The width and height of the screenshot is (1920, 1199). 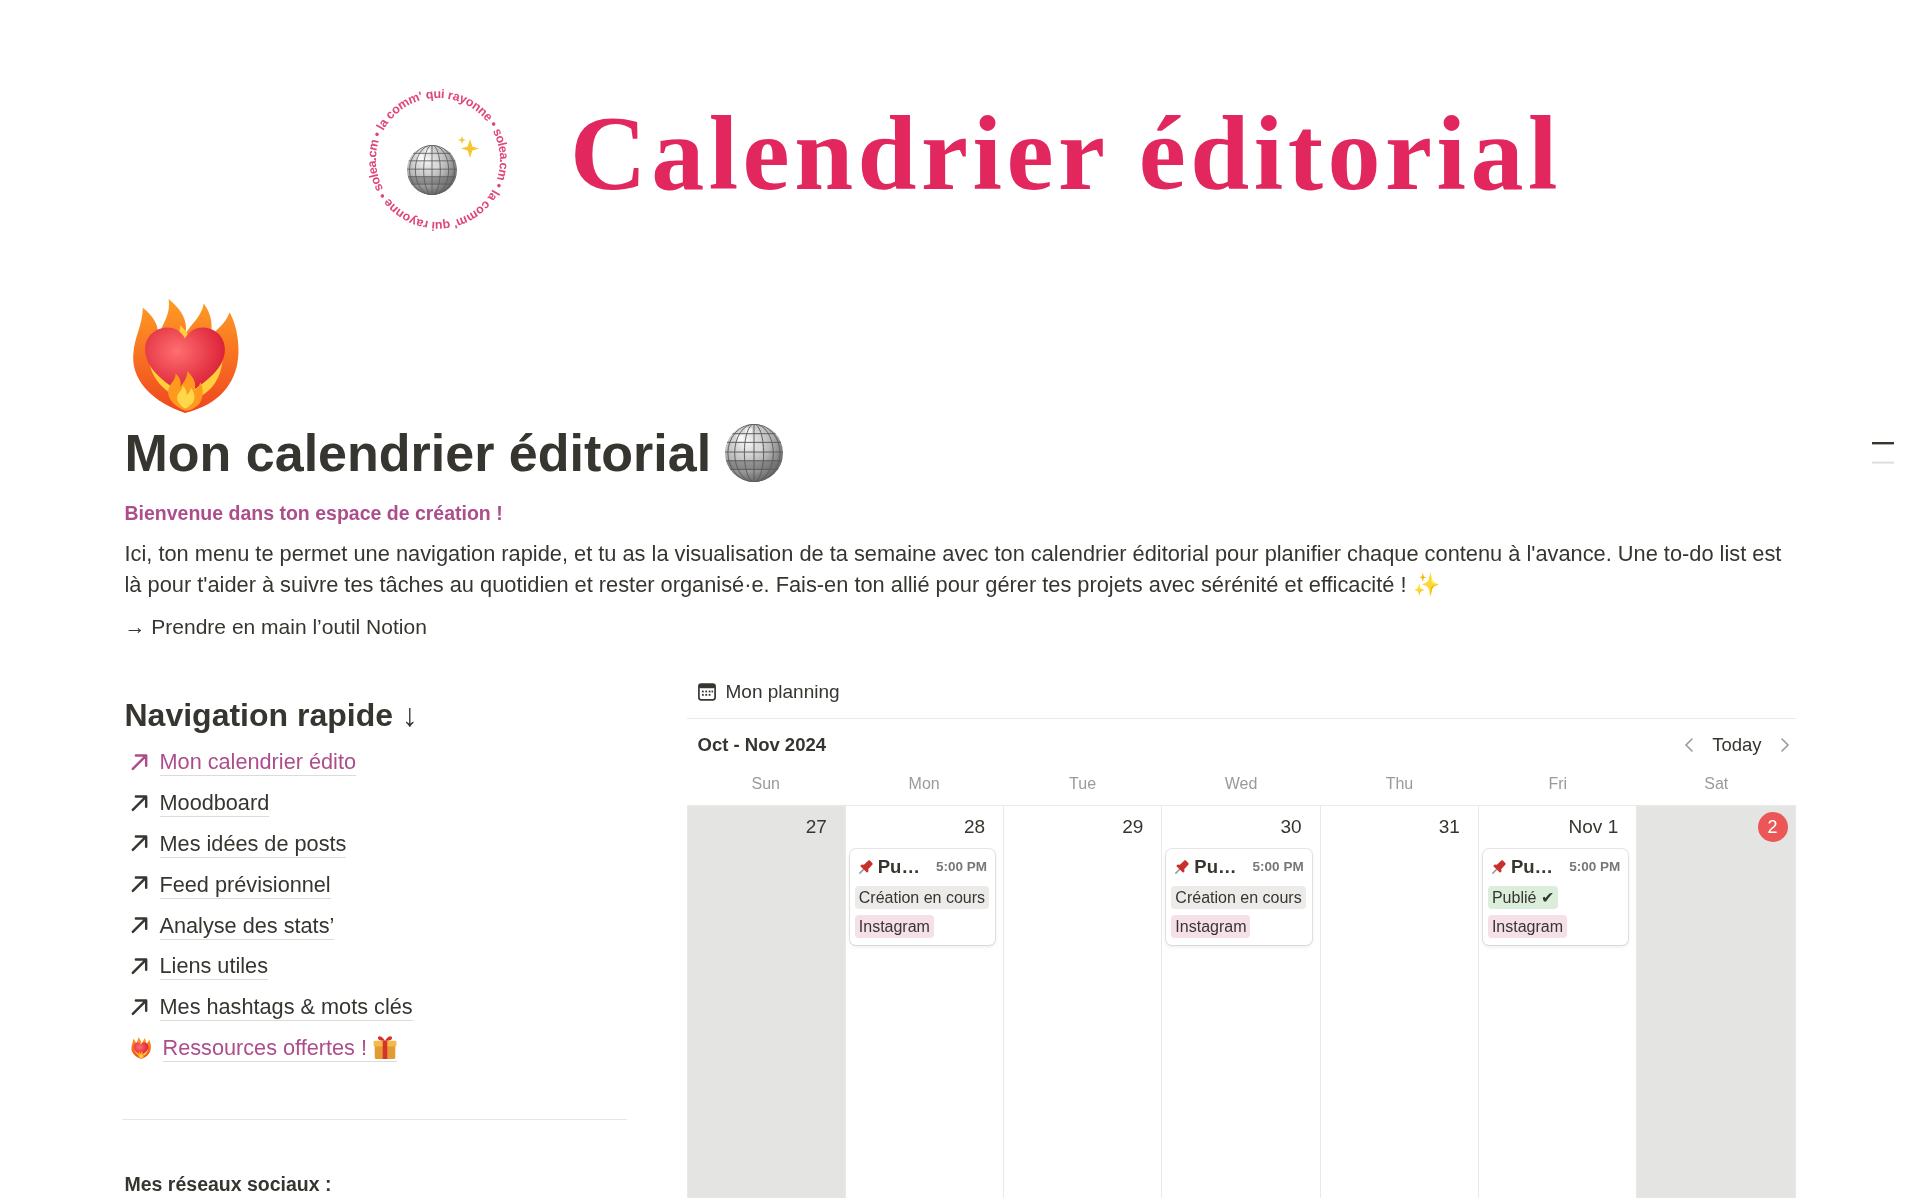 What do you see at coordinates (1772, 827) in the screenshot?
I see `day-number: 2` at bounding box center [1772, 827].